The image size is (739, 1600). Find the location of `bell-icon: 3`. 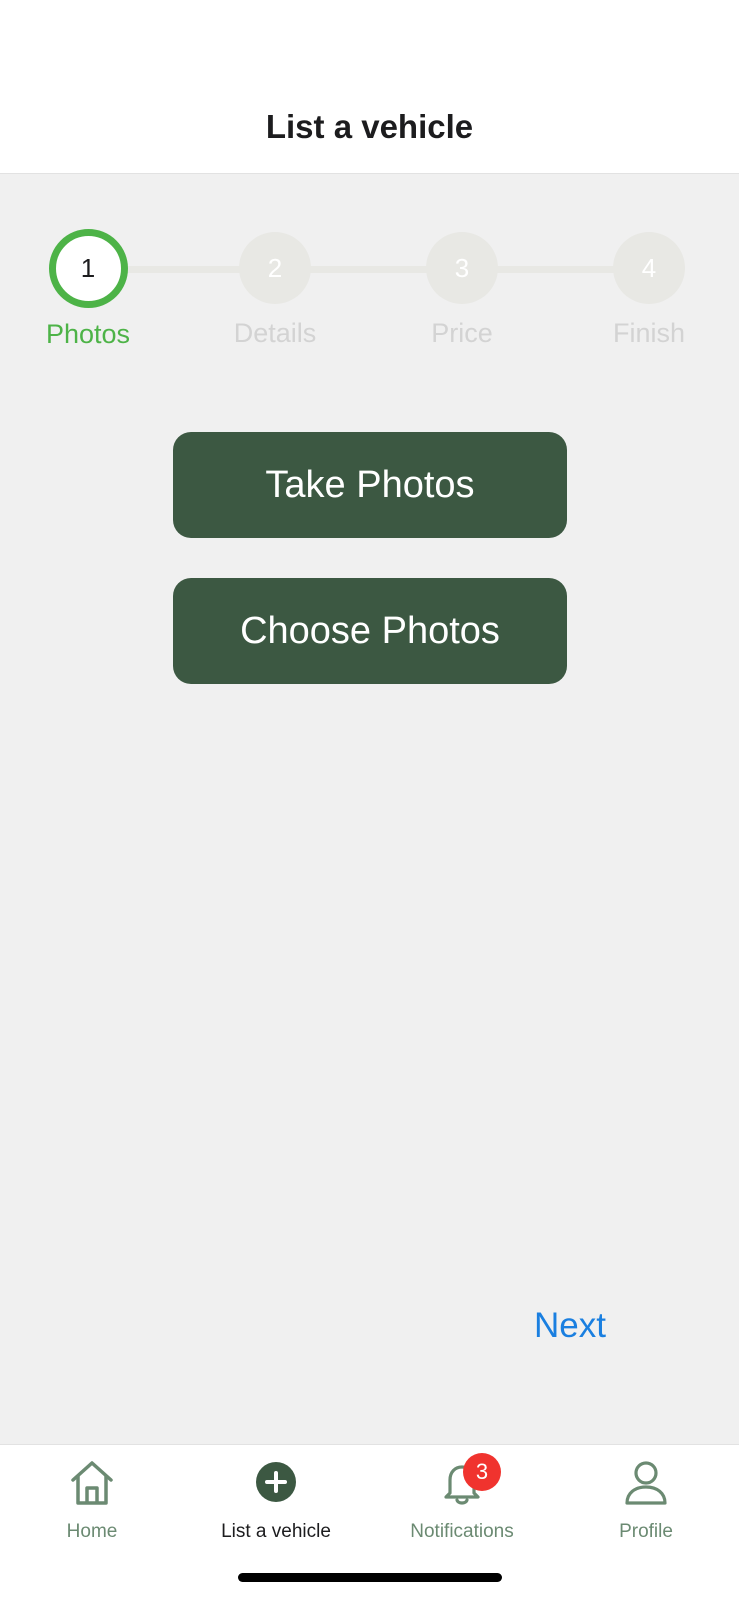

bell-icon: 3 is located at coordinates (469, 1480).